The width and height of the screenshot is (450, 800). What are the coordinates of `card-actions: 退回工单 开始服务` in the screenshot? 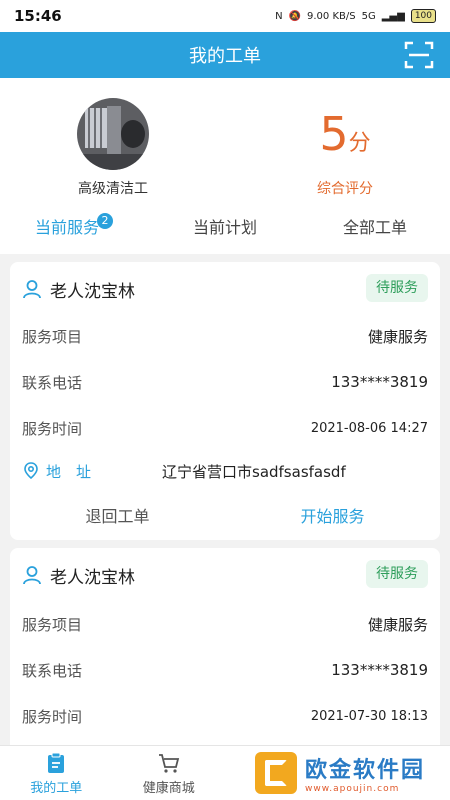 It's located at (225, 517).